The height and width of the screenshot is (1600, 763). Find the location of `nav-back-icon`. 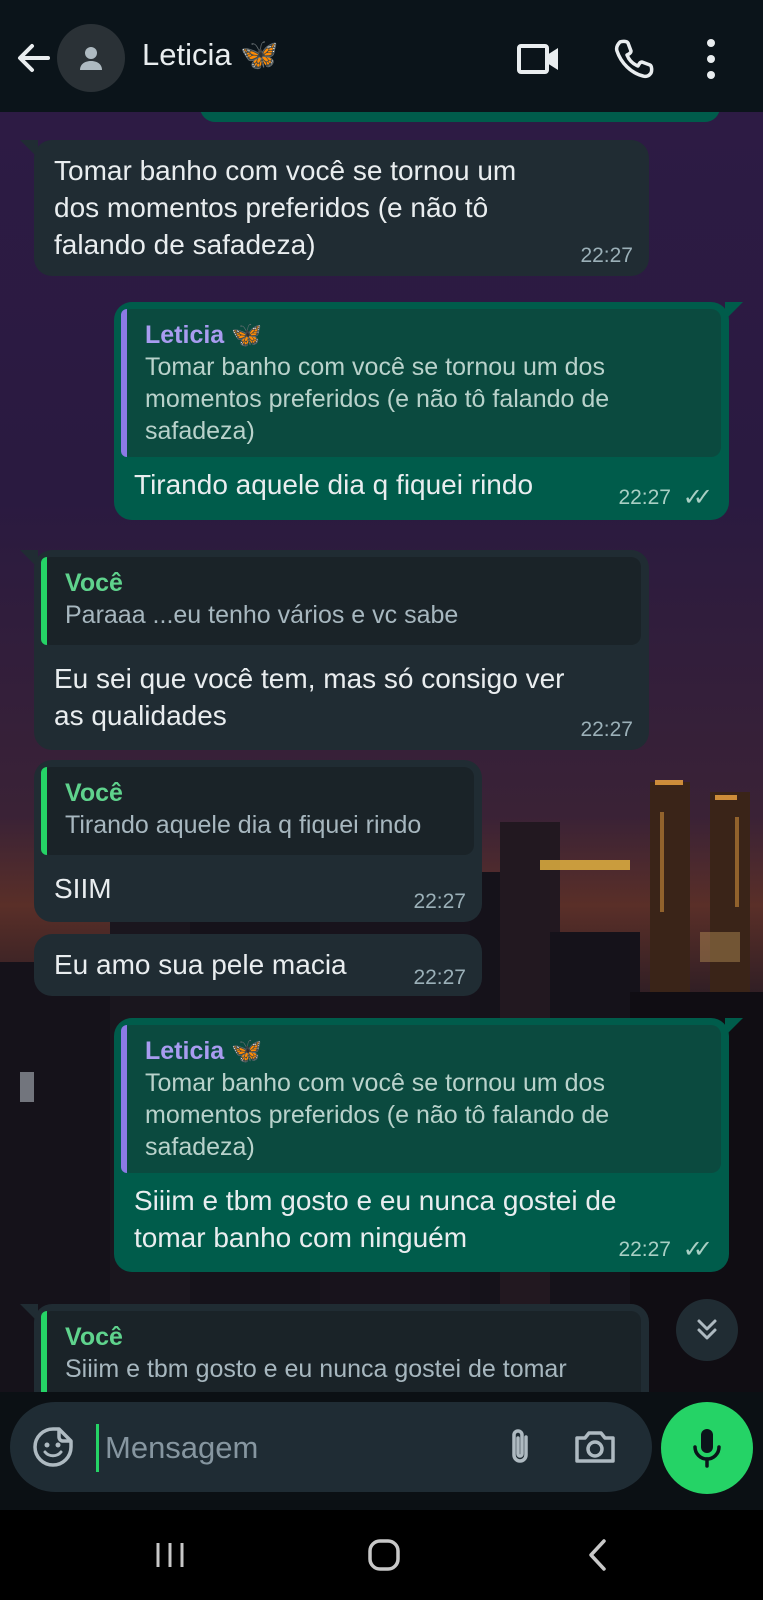

nav-back-icon is located at coordinates (598, 1555).